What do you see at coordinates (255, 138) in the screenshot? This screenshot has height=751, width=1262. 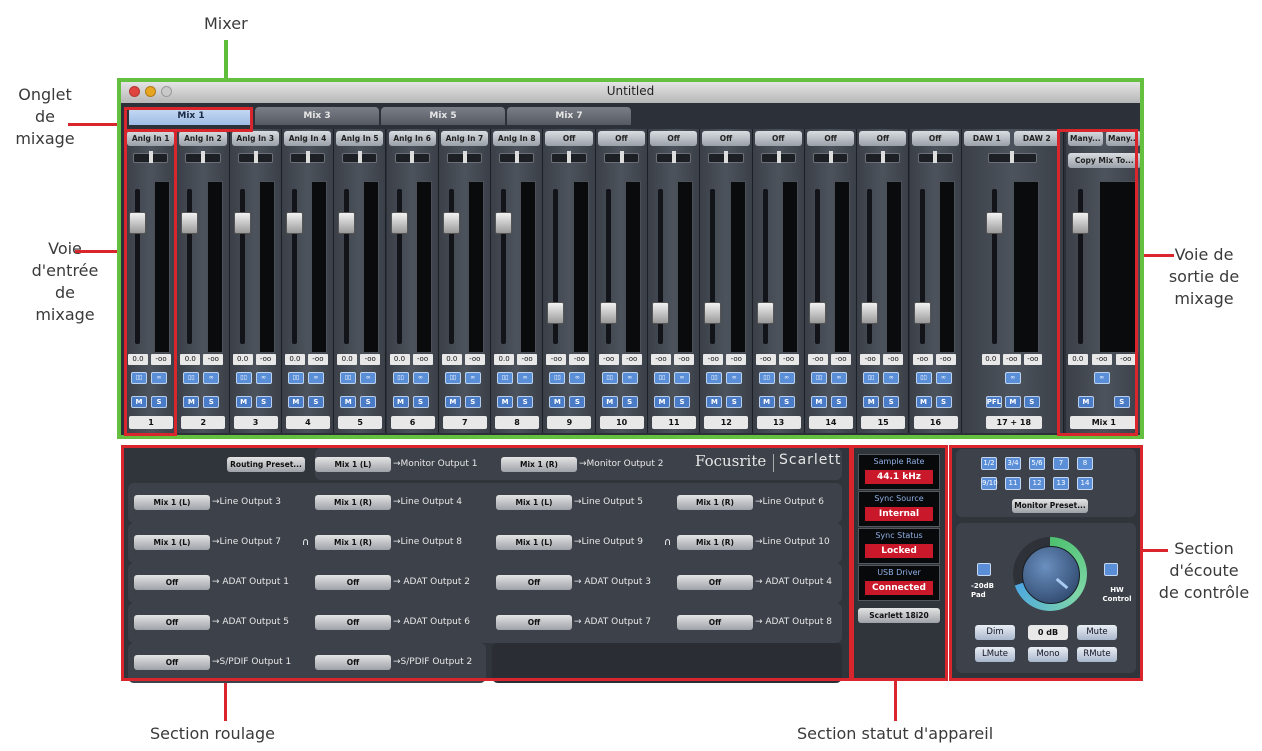 I see `source-select: Anlg In 3` at bounding box center [255, 138].